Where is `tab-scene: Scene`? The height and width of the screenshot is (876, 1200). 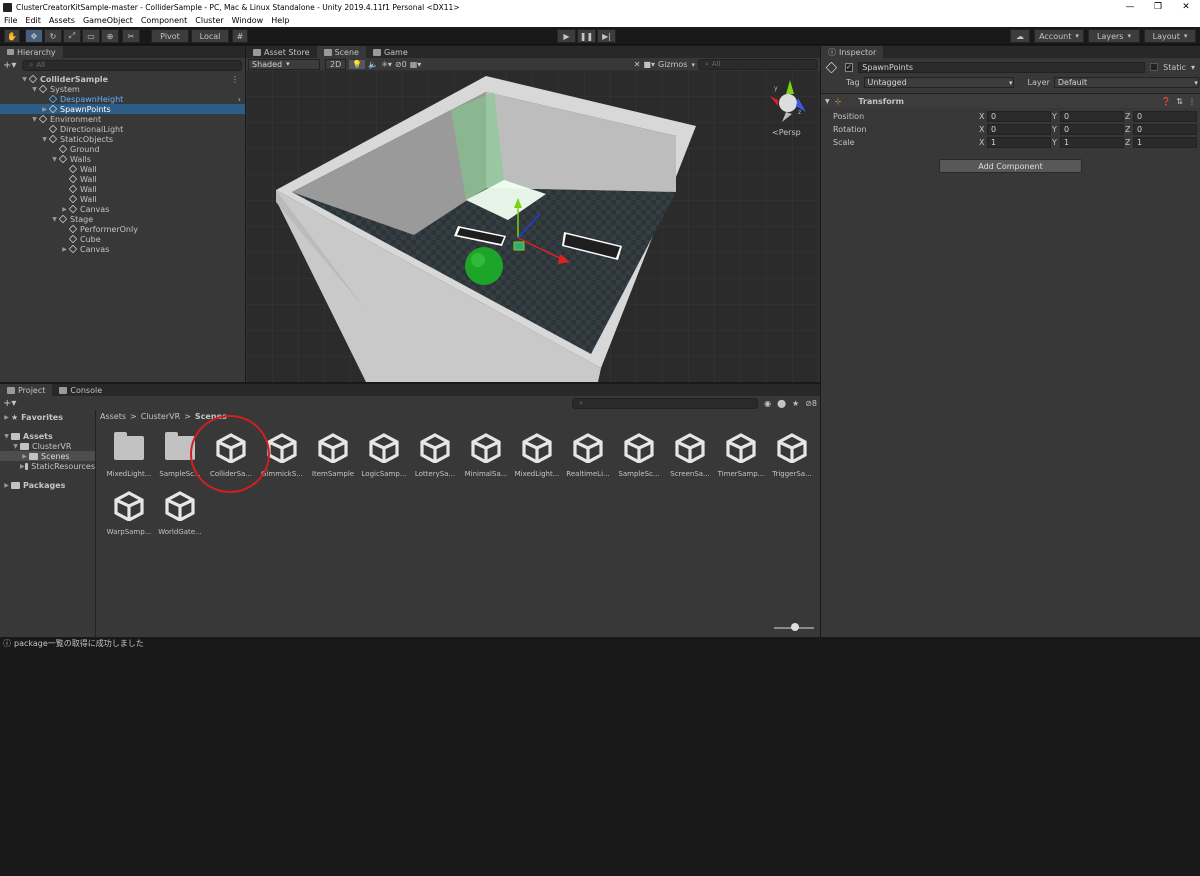 tab-scene: Scene is located at coordinates (341, 52).